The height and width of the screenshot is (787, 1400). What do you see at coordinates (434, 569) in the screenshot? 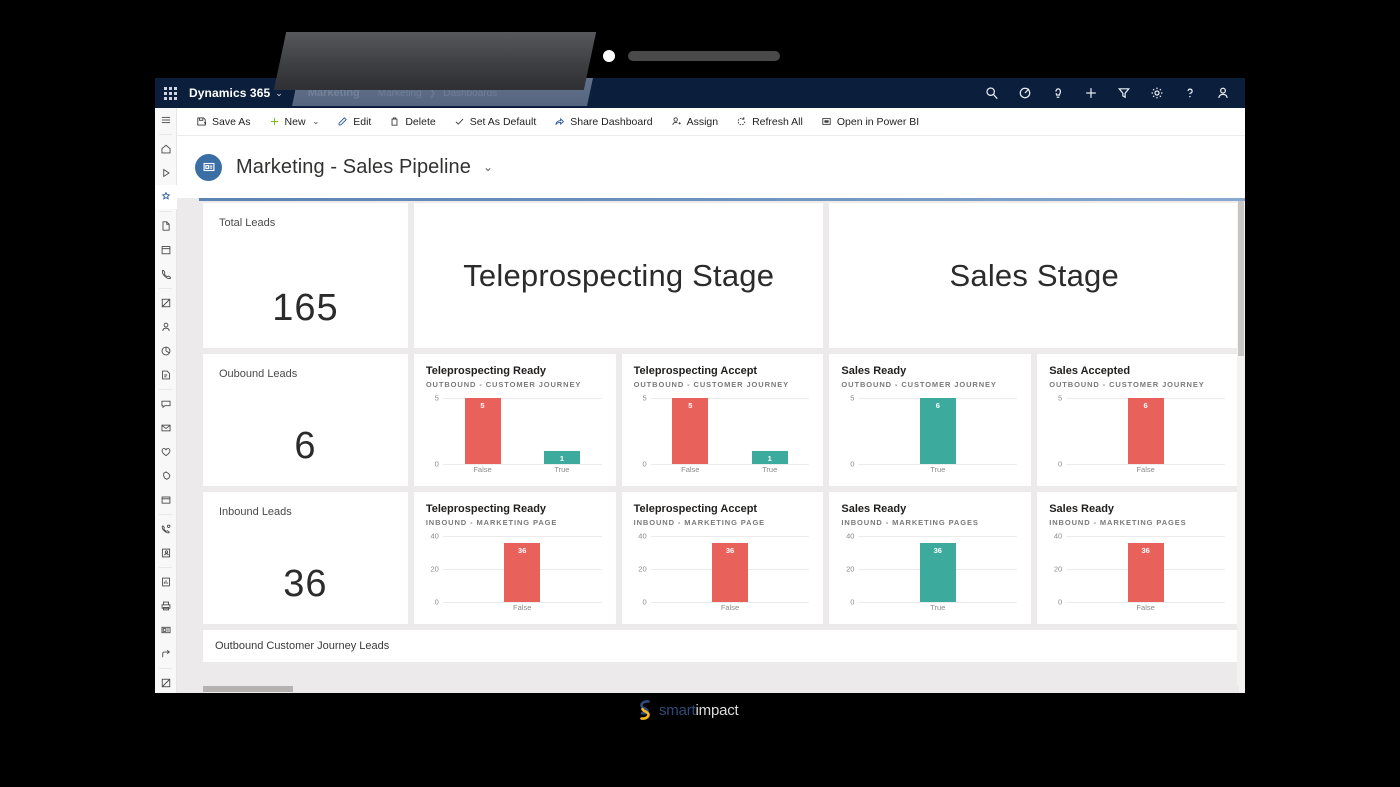
I see `chart-y-axis: 40 20 0` at bounding box center [434, 569].